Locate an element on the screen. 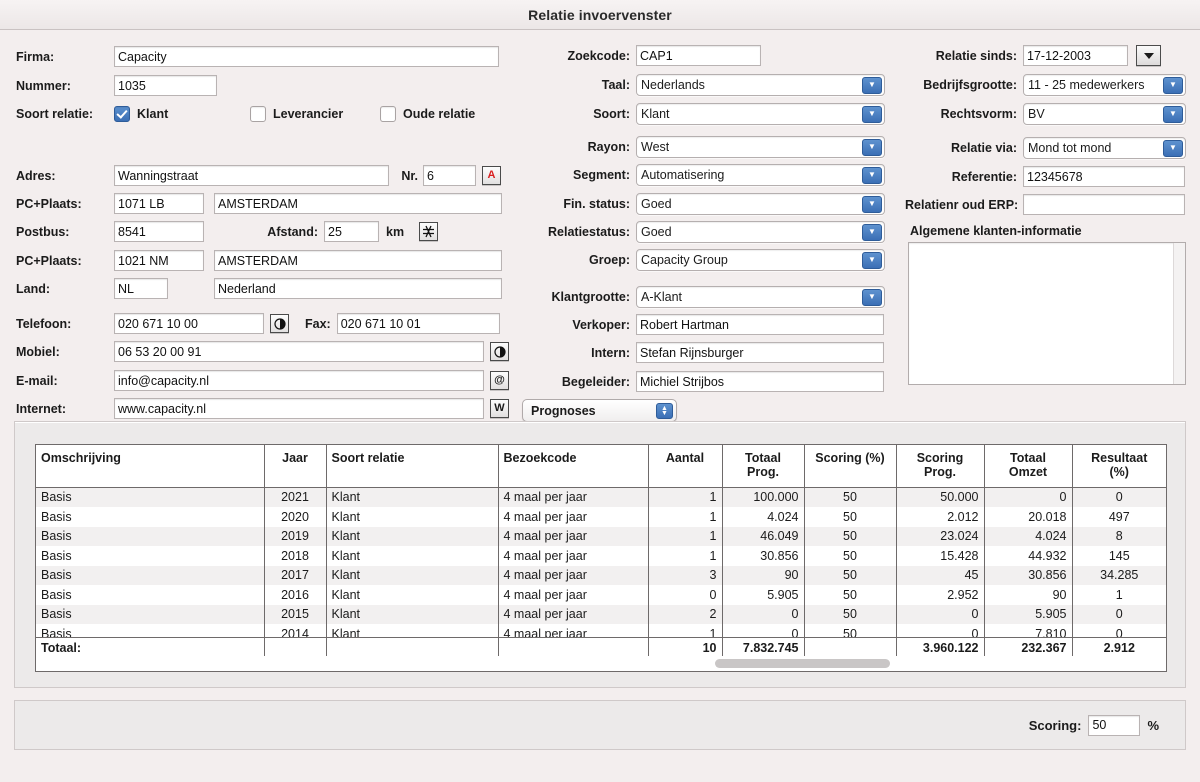 This screenshot has width=1200, height=782. web-icon: W is located at coordinates (499, 408).